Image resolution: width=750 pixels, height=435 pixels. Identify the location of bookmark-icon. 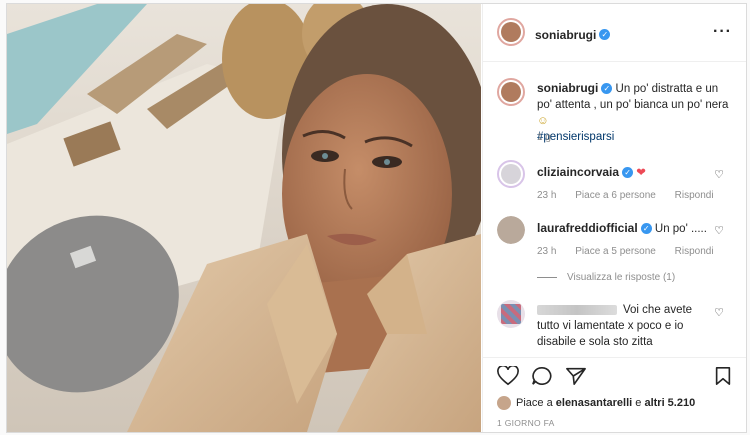
(723, 376).